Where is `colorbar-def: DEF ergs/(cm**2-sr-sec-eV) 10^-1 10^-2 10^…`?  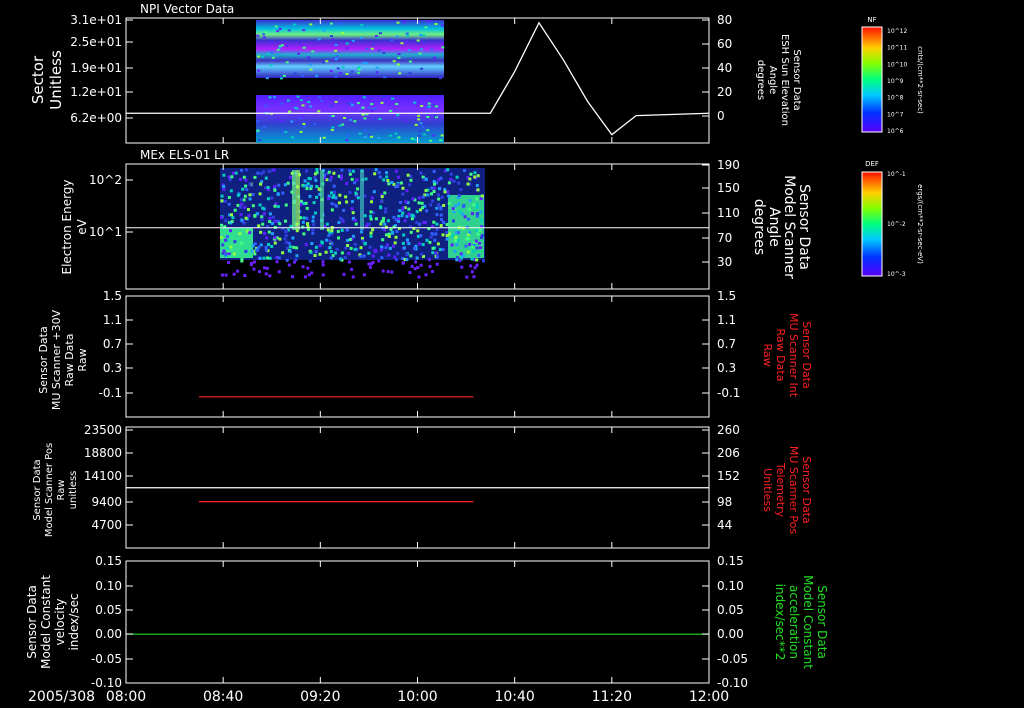 colorbar-def: DEF ergs/(cm**2-sr-sec-eV) 10^-1 10^-2 10^… is located at coordinates (892, 219).